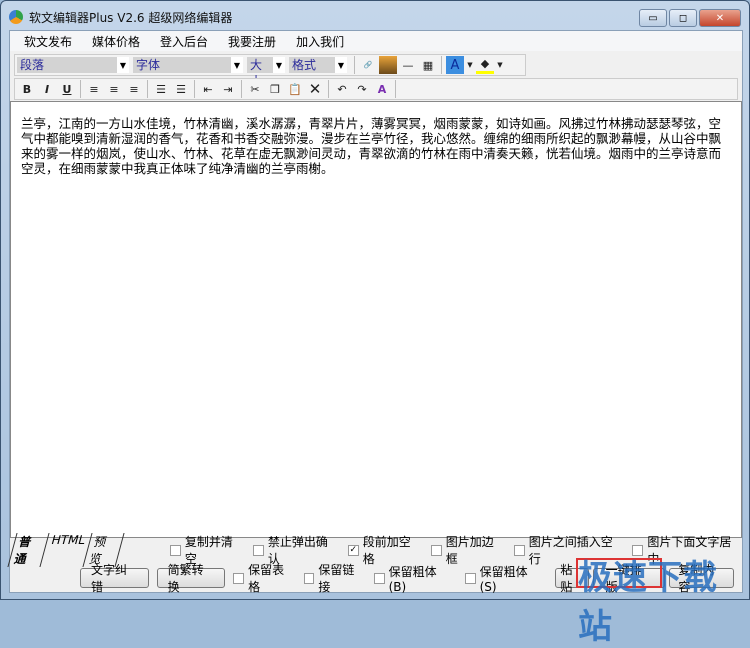 This screenshot has height=648, width=750. What do you see at coordinates (94, 89) in the screenshot?
I see `align-left-icon: ≡` at bounding box center [94, 89].